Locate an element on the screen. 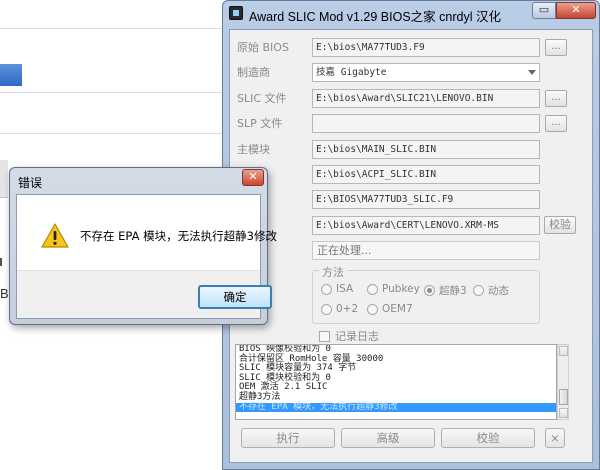  log-line-selected: 不存在 EPA 模块，无法执行超静3修改 is located at coordinates (396, 407).